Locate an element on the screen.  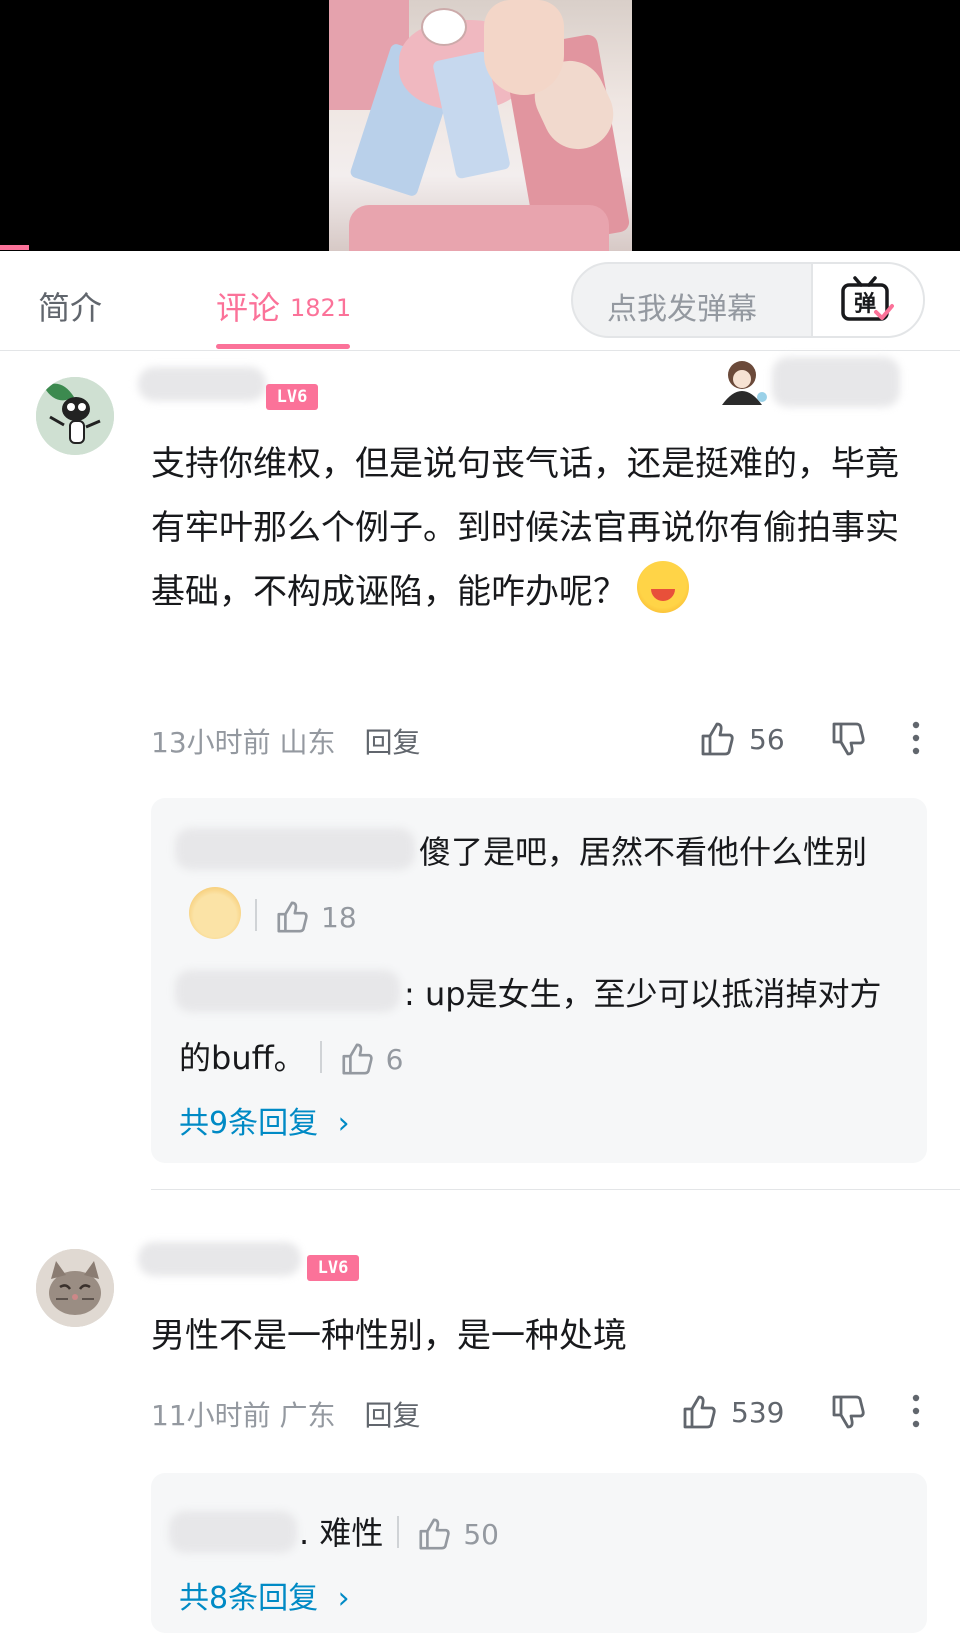
more-replies-label: 共9条回复 is located at coordinates (249, 1123).